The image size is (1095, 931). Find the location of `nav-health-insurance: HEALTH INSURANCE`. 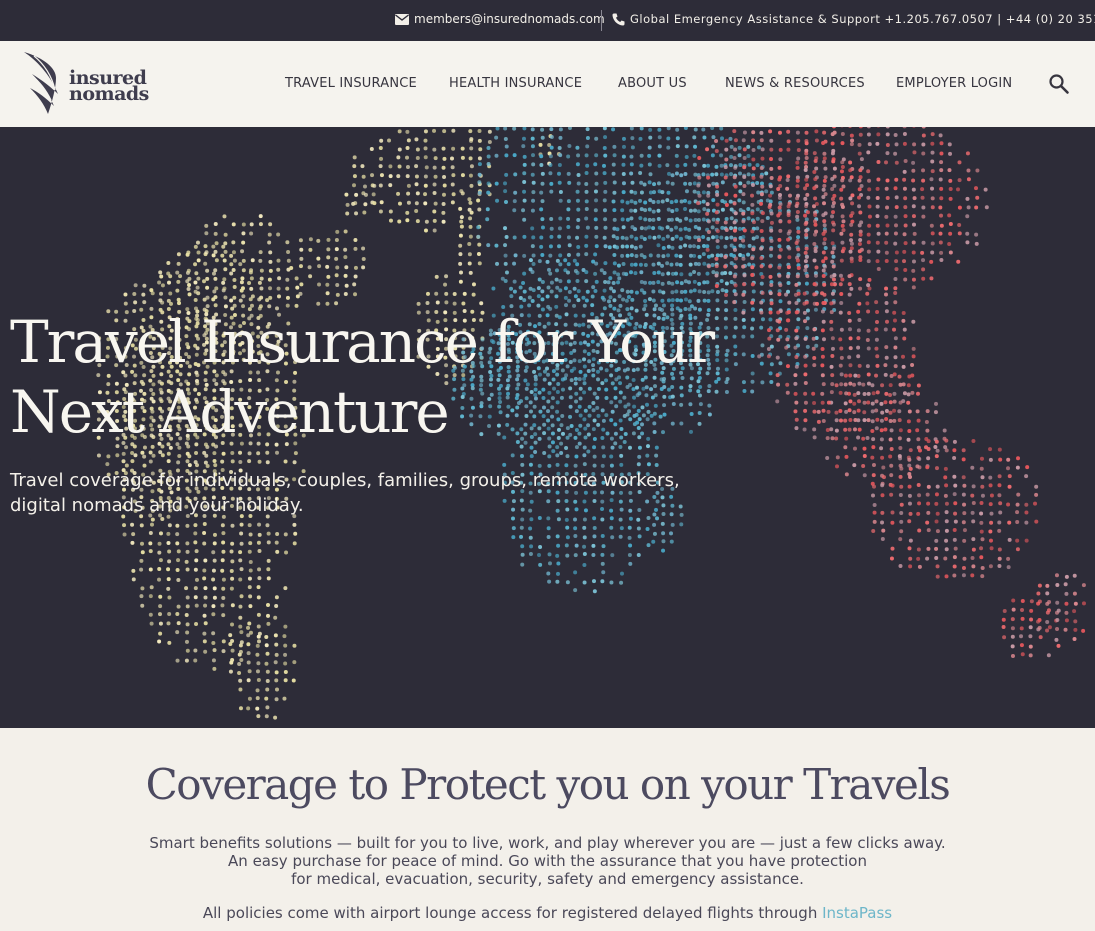

nav-health-insurance: HEALTH INSURANCE is located at coordinates (515, 83).